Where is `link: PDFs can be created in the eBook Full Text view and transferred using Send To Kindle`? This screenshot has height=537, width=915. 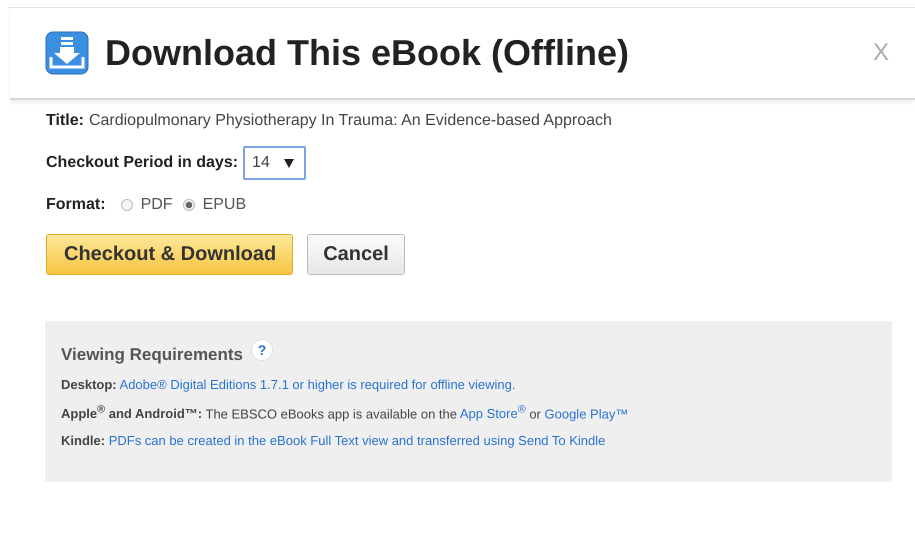 link: PDFs can be created in the eBook Full Text view and transferred using Send To Kindle is located at coordinates (357, 440).